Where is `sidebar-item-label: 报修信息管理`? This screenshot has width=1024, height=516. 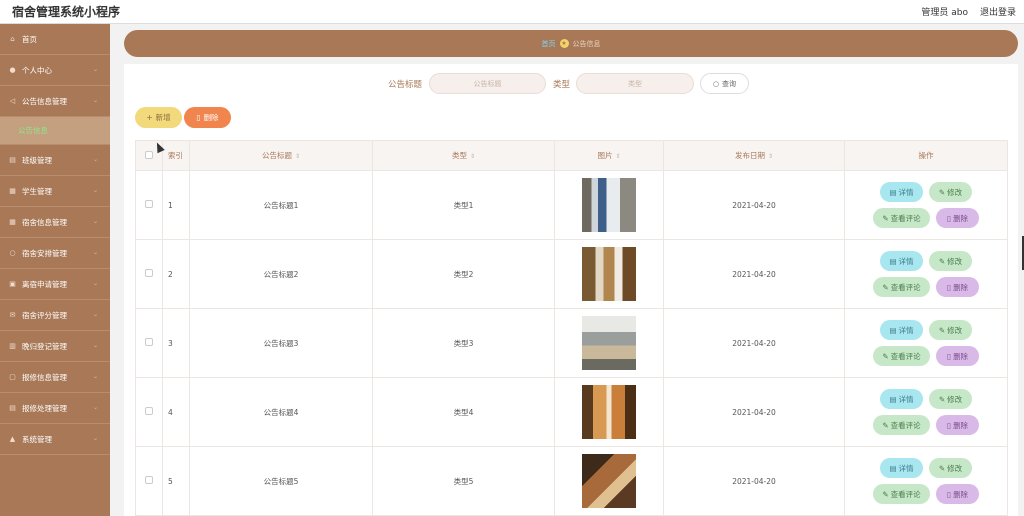
sidebar-item-label: 报修信息管理 is located at coordinates (44, 377).